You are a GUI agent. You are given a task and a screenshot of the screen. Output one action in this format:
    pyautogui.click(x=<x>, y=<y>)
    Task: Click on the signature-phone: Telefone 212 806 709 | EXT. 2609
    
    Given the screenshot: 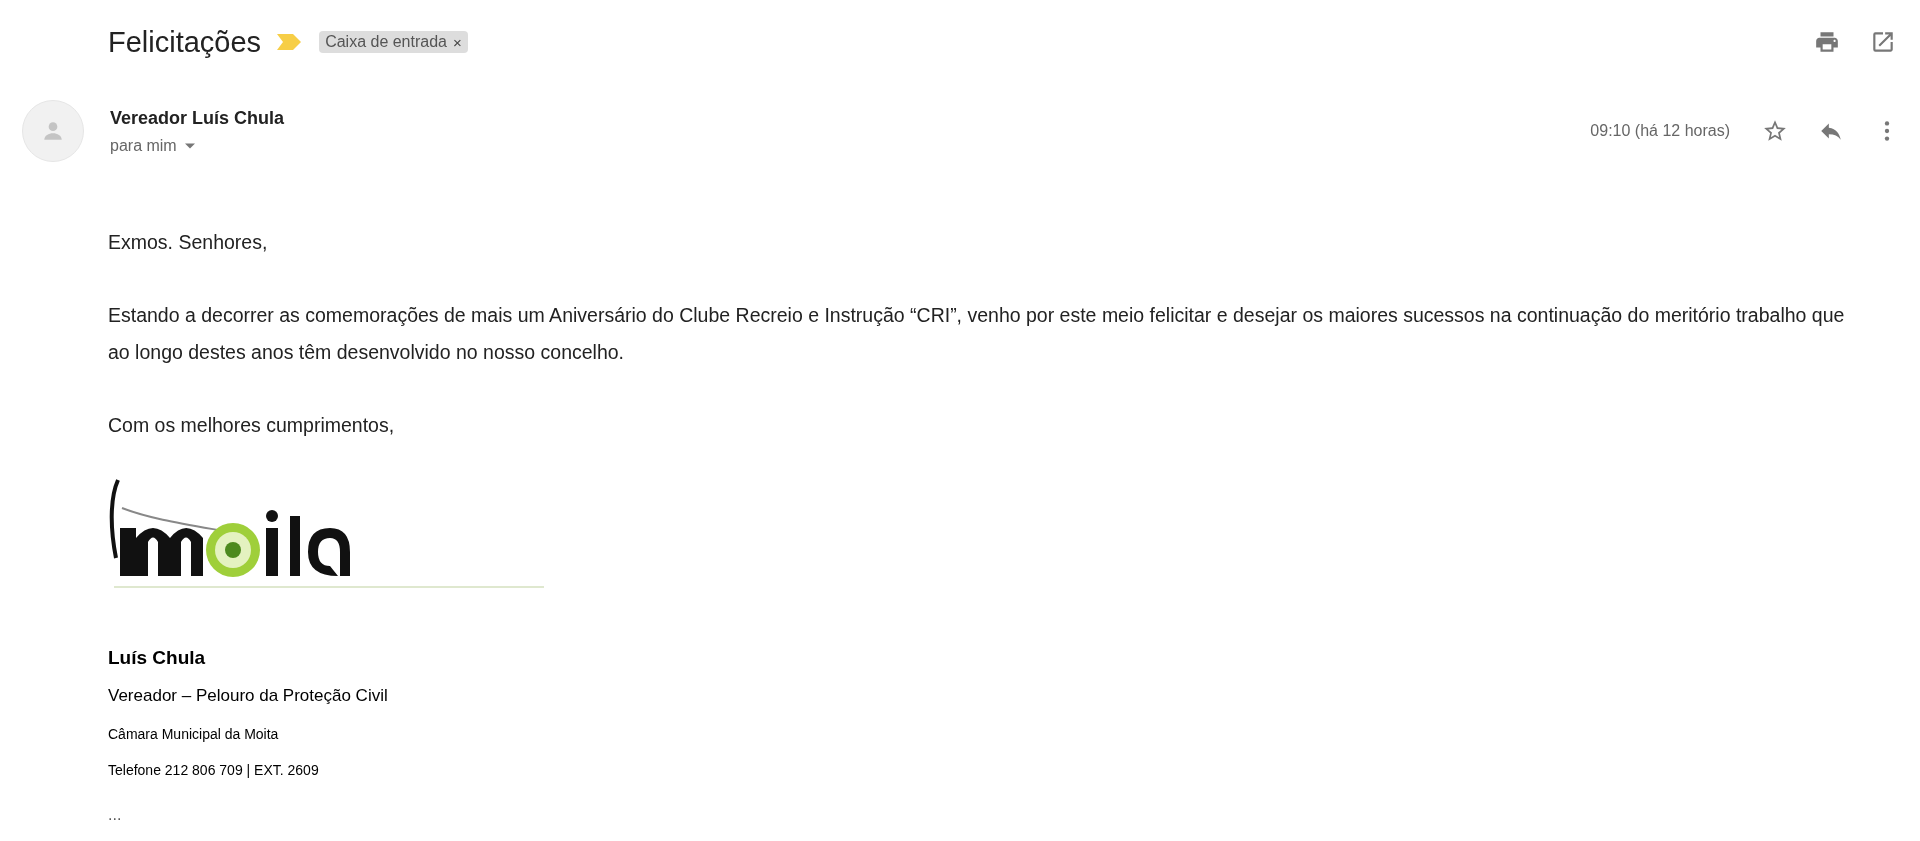 What is the action you would take?
    pyautogui.click(x=214, y=770)
    